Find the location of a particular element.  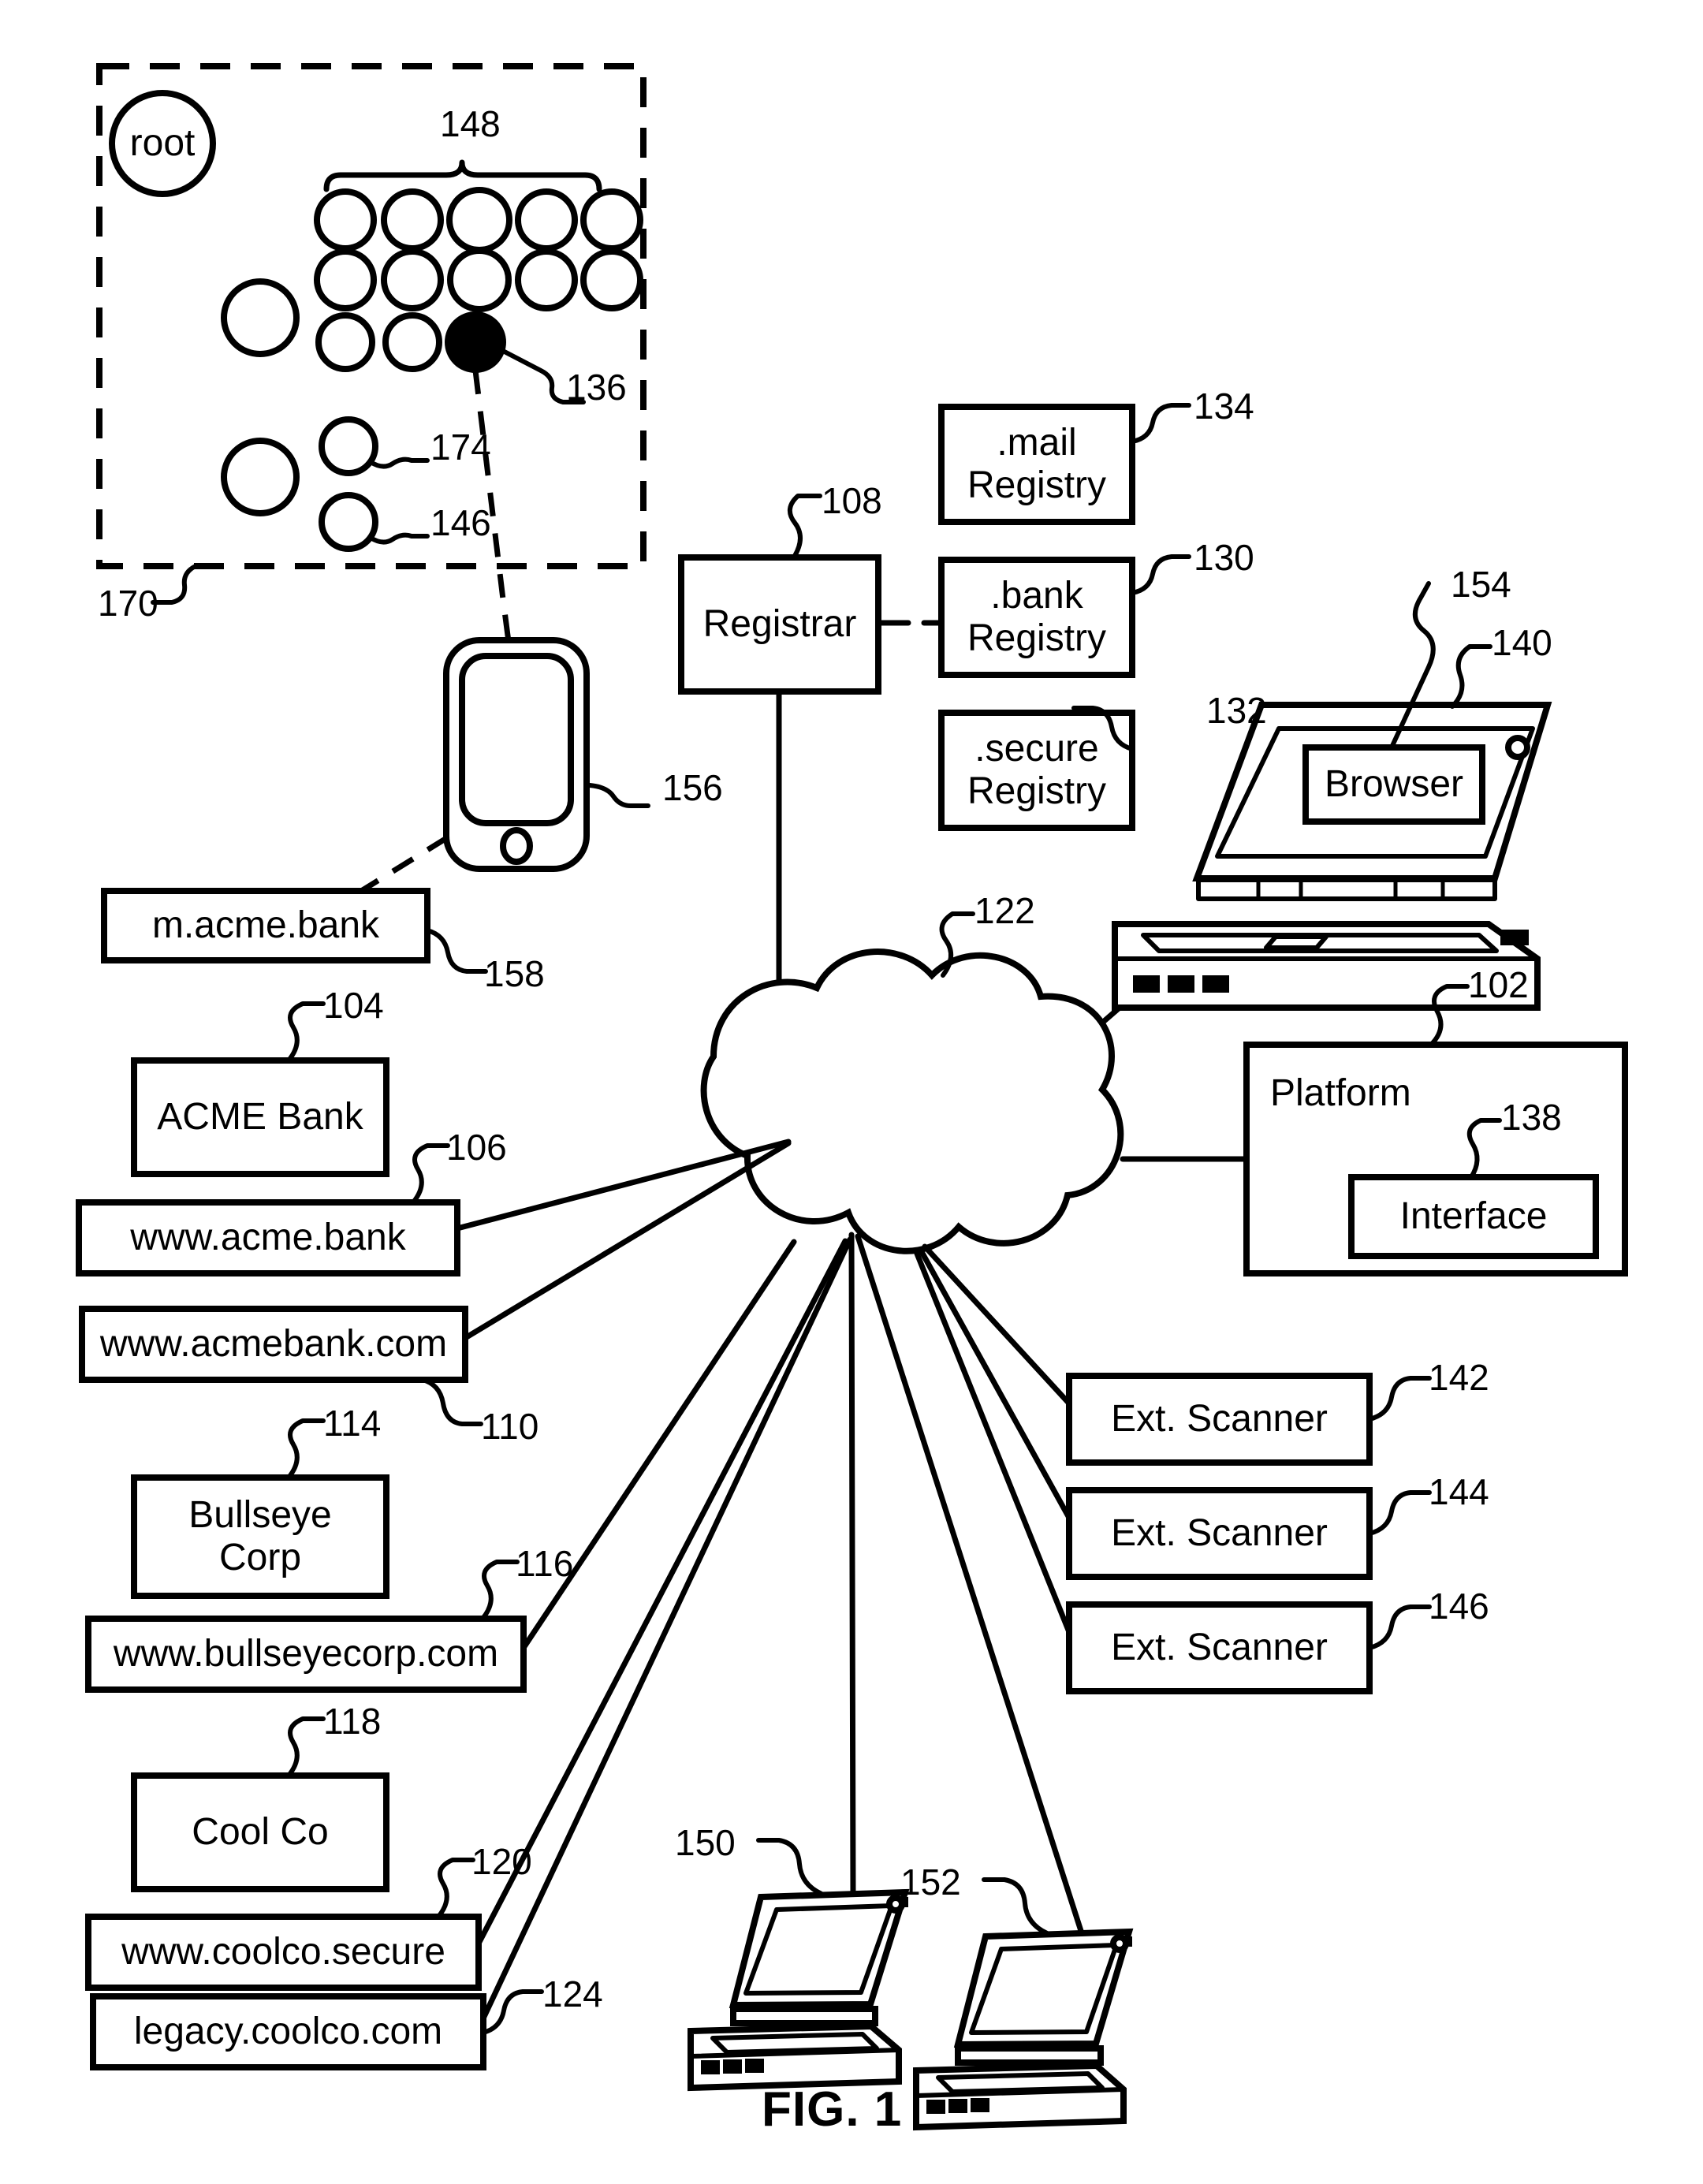

mail-registry-label: .mail Registry is located at coordinates (1036, 464).